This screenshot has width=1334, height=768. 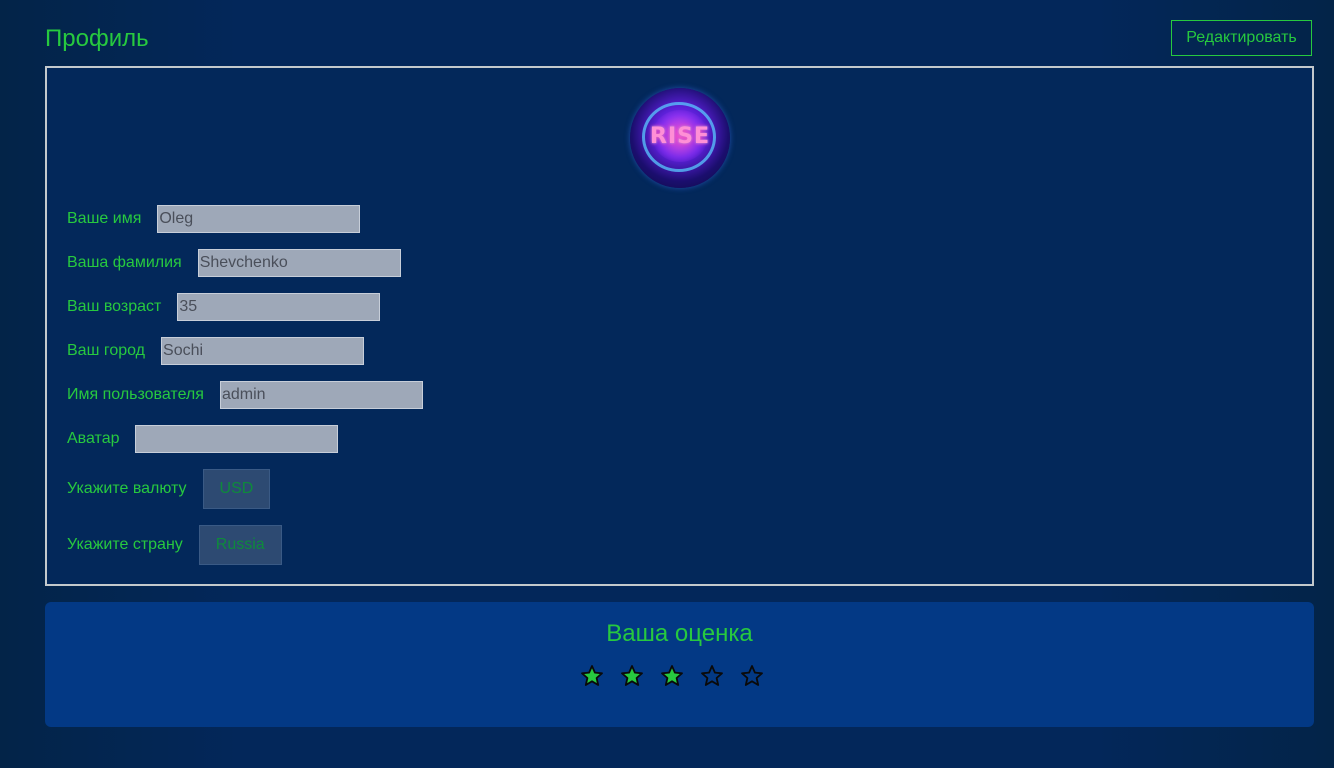 What do you see at coordinates (97, 38) in the screenshot?
I see `page-title: Профиль` at bounding box center [97, 38].